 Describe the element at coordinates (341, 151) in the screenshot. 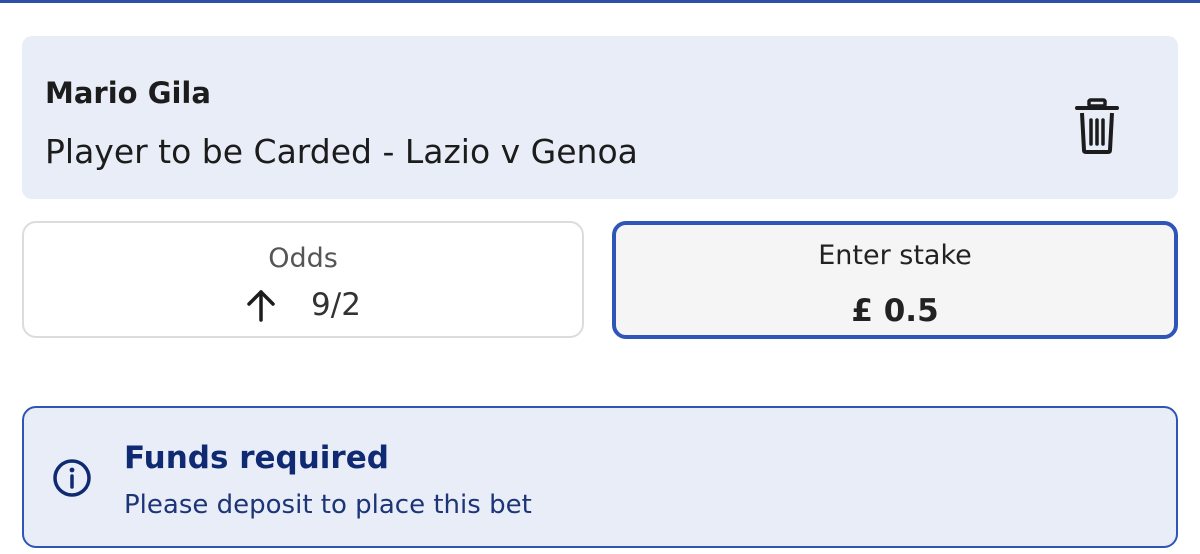

I see `market-name: Player to be Carded - Lazio v Genoa` at that location.